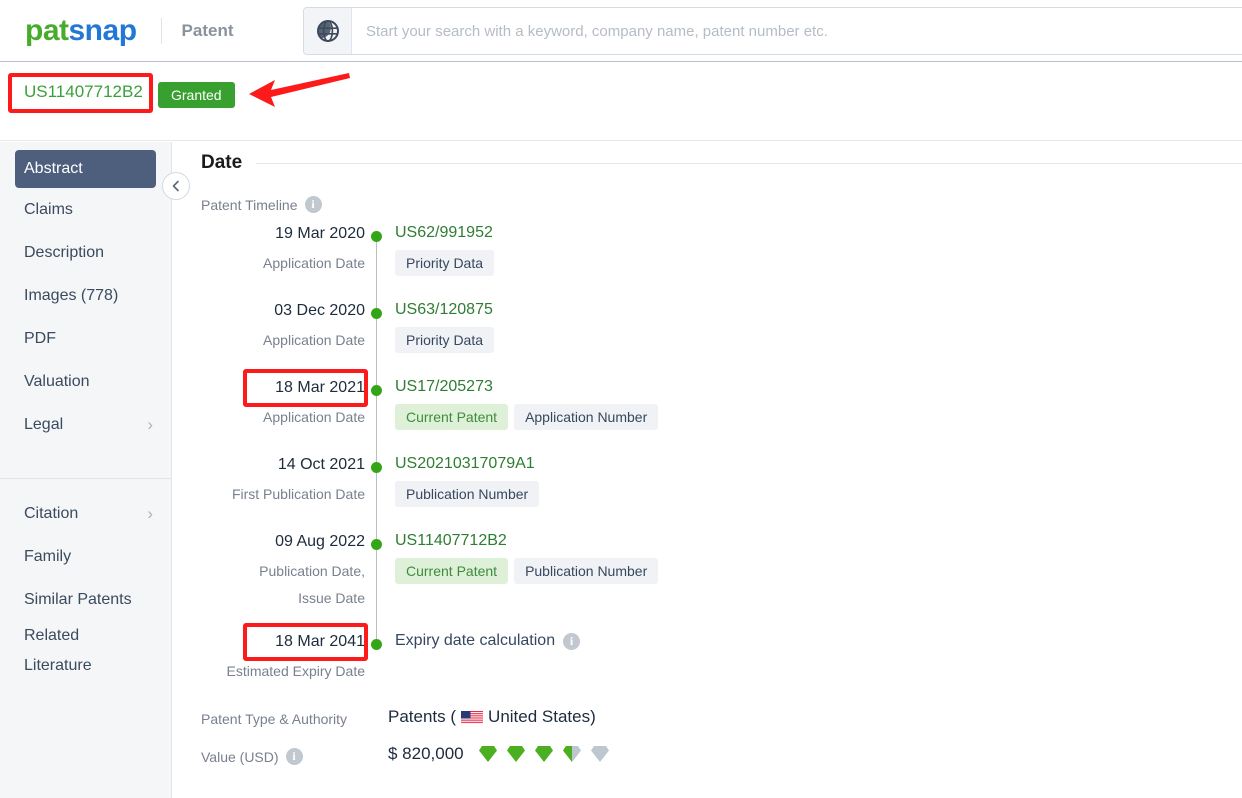  What do you see at coordinates (320, 541) in the screenshot?
I see `timeline-date: 09 Aug 2022` at bounding box center [320, 541].